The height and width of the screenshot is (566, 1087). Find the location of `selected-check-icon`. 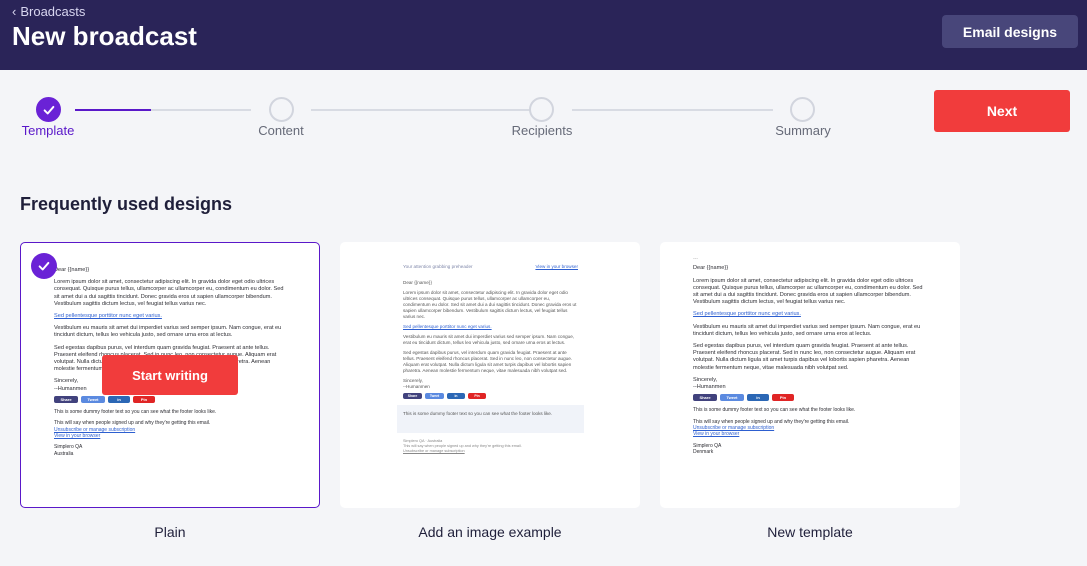

selected-check-icon is located at coordinates (44, 266).